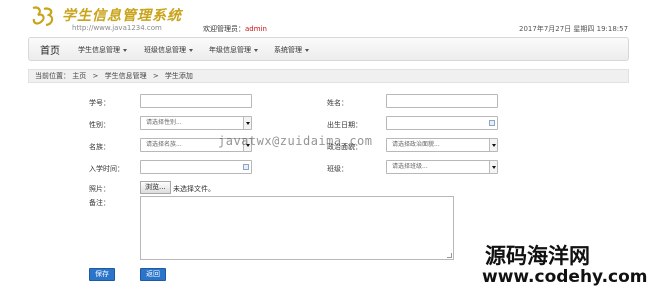 This screenshot has width=650, height=297. Describe the element at coordinates (102, 274) in the screenshot. I see `save-button: 保存` at that location.